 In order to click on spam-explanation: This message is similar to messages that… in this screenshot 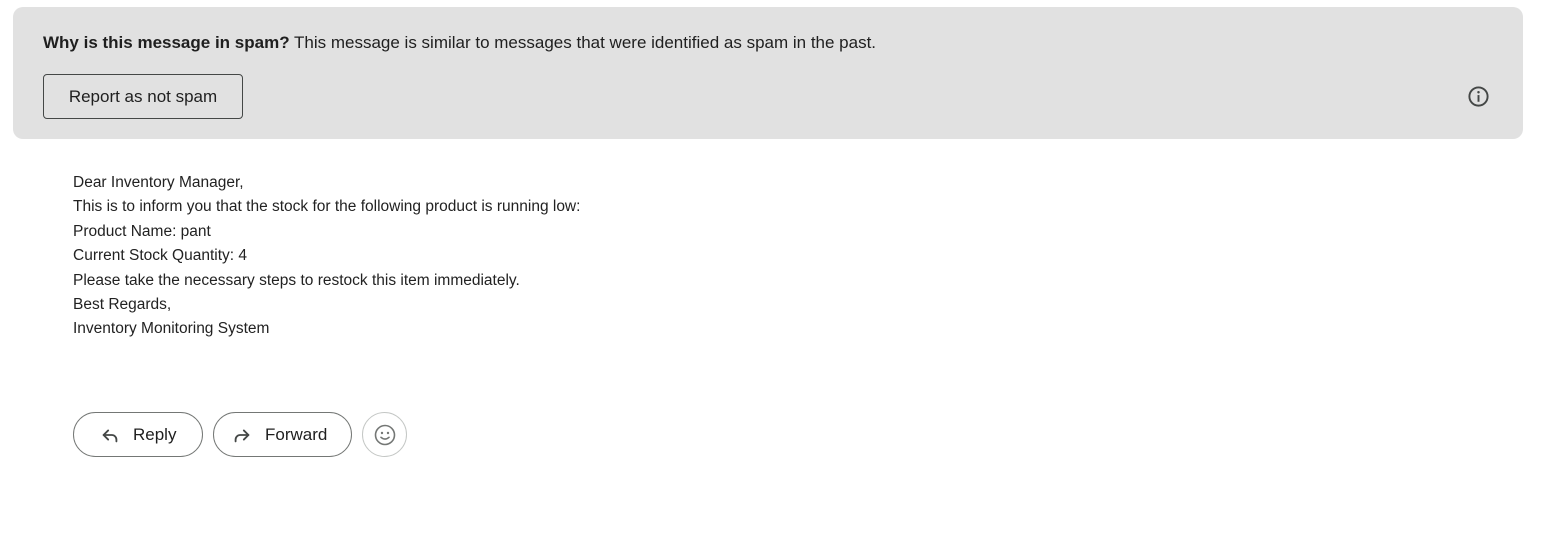, I will do `click(585, 42)`.